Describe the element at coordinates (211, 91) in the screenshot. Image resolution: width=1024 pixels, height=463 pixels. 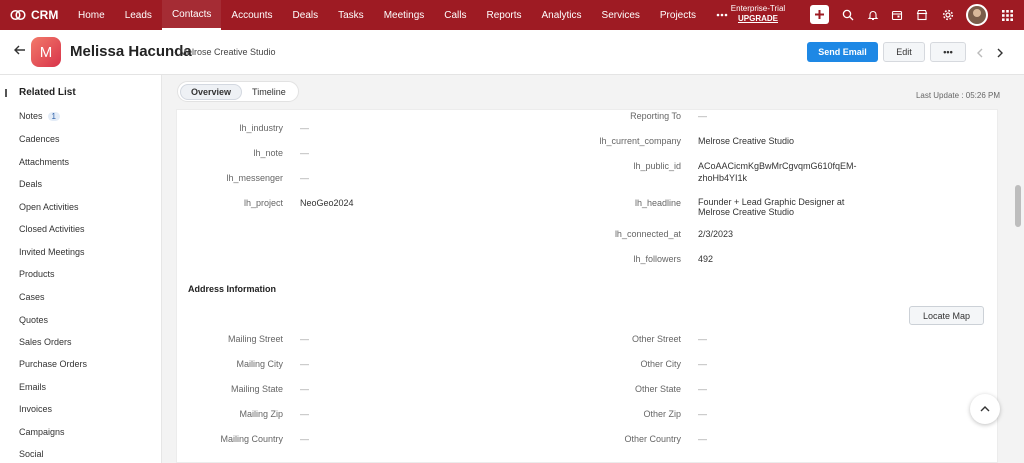
I see `tab-overview: Overview` at that location.